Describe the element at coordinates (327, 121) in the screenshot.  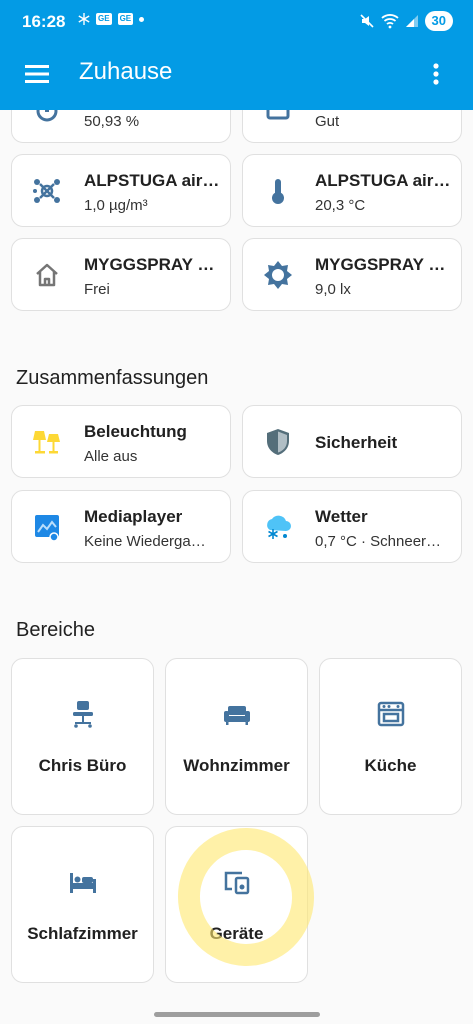
I see `tile-state: Gut` at that location.